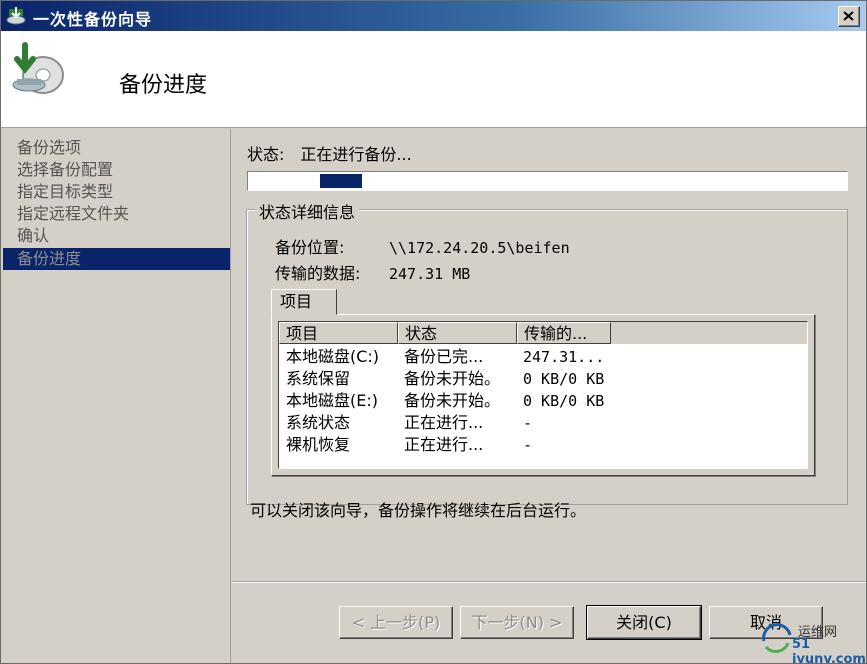 The image size is (867, 664). What do you see at coordinates (116, 214) in the screenshot?
I see `nav-item-remote-folder: 指定远程文件夹` at bounding box center [116, 214].